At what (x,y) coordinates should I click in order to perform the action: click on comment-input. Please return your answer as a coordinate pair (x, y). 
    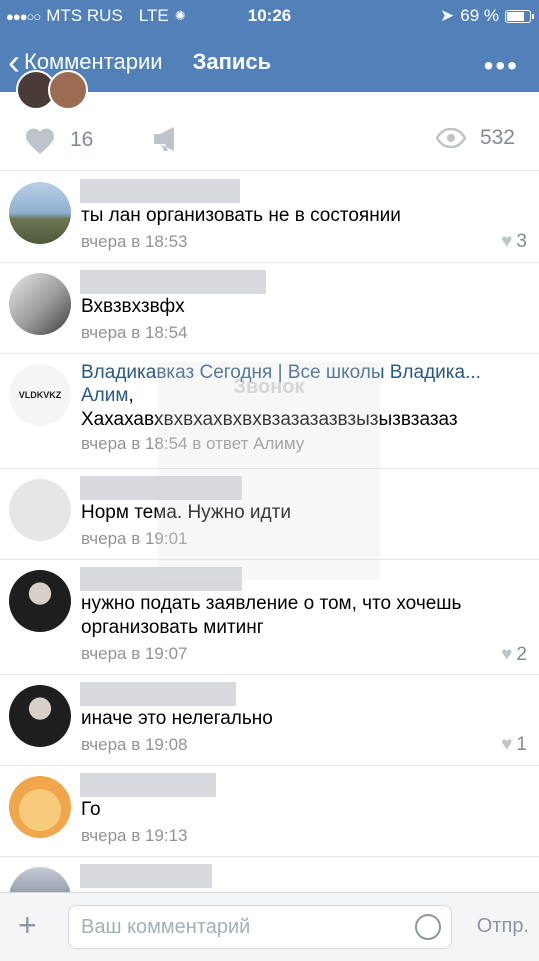
    Looking at the image, I should click on (246, 927).